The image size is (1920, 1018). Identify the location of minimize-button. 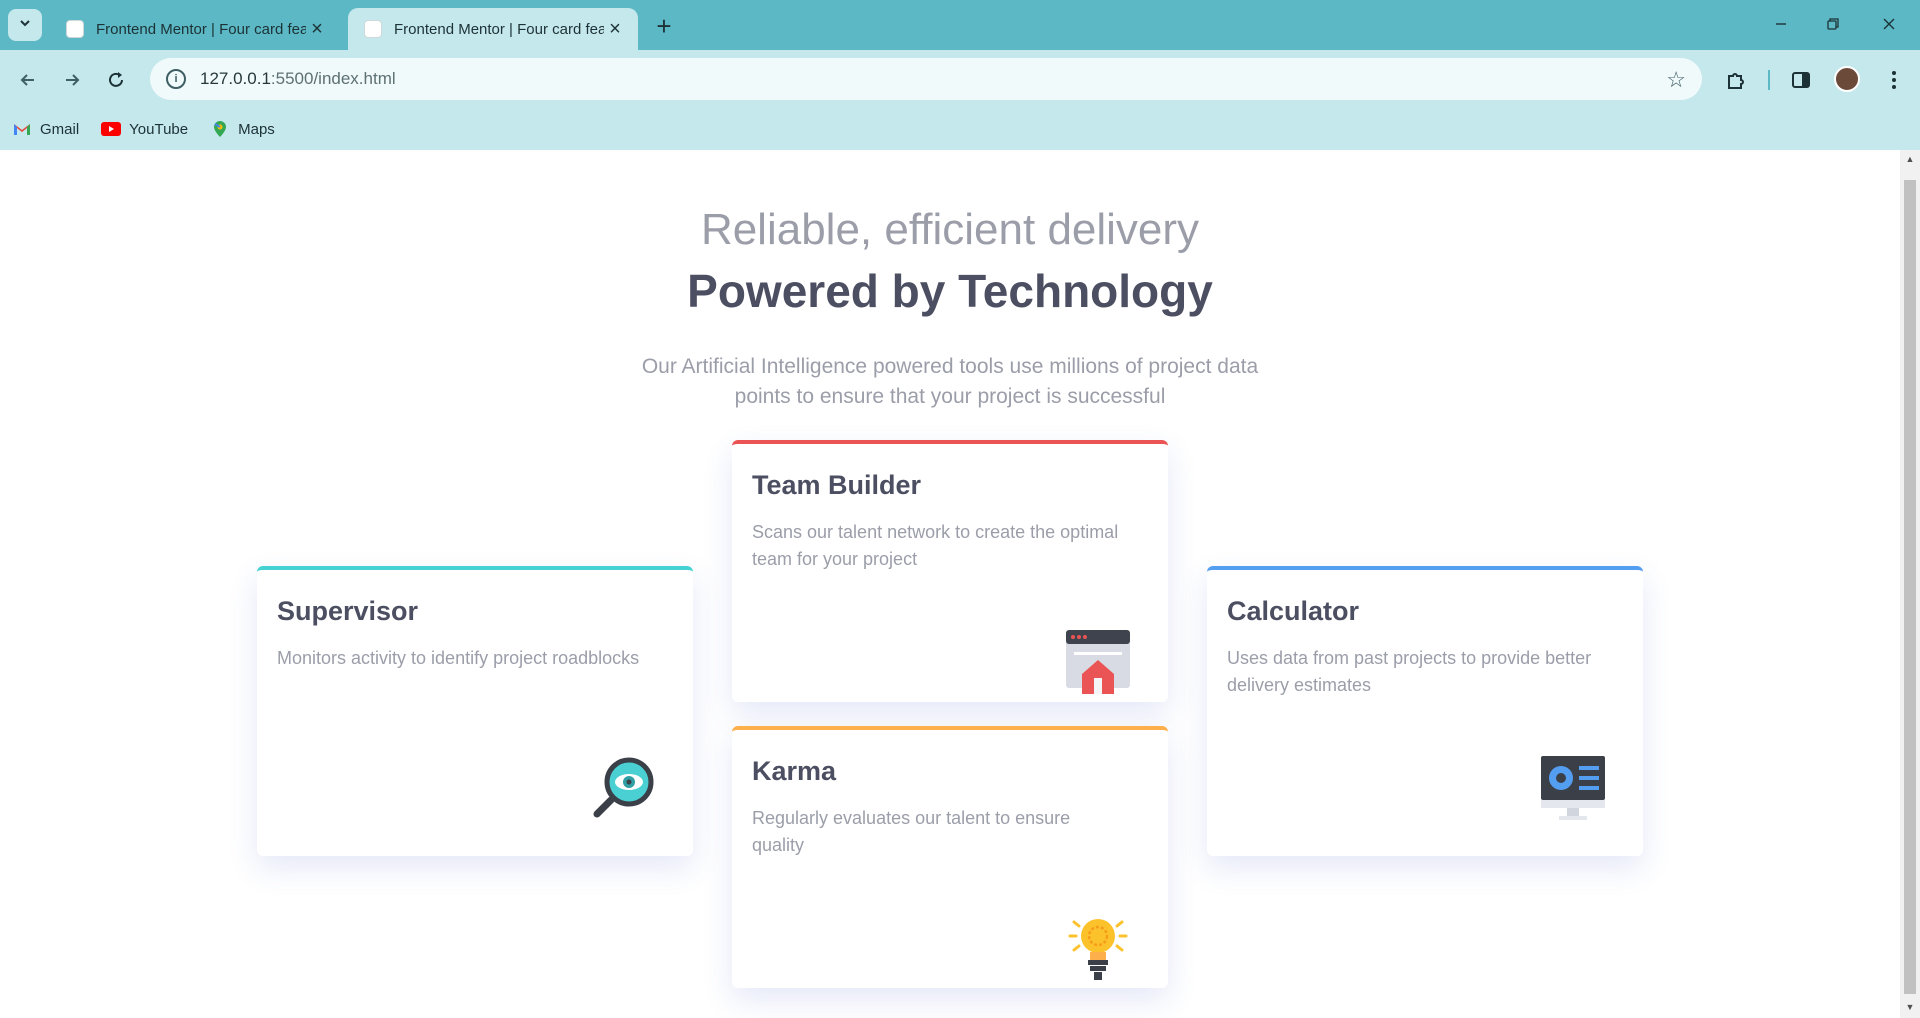
(1781, 24).